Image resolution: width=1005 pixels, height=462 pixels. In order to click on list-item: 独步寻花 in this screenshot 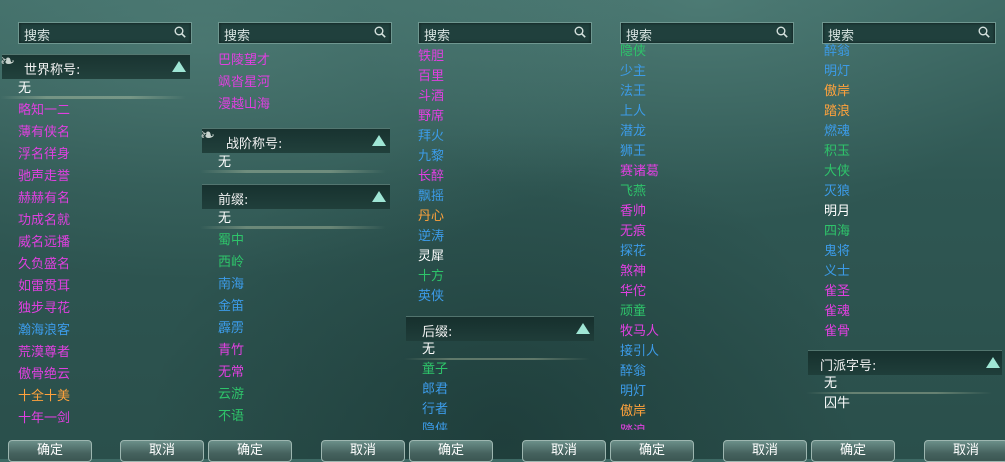, I will do `click(93, 309)`.